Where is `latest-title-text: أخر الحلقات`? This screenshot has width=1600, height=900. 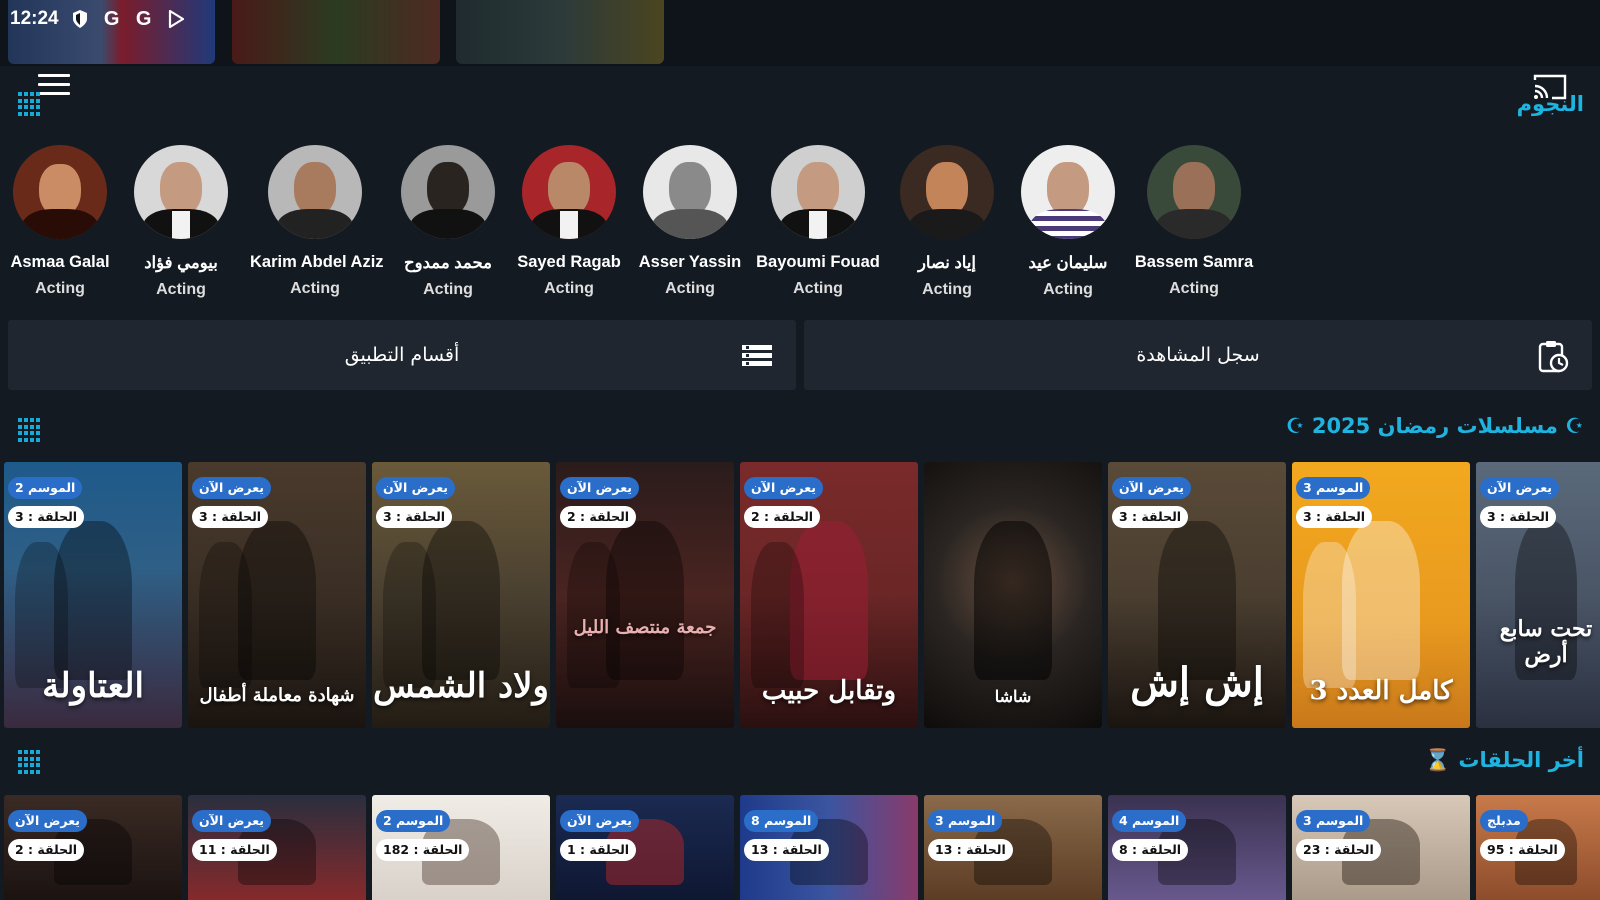
latest-title-text: أخر الحلقات is located at coordinates (1521, 760).